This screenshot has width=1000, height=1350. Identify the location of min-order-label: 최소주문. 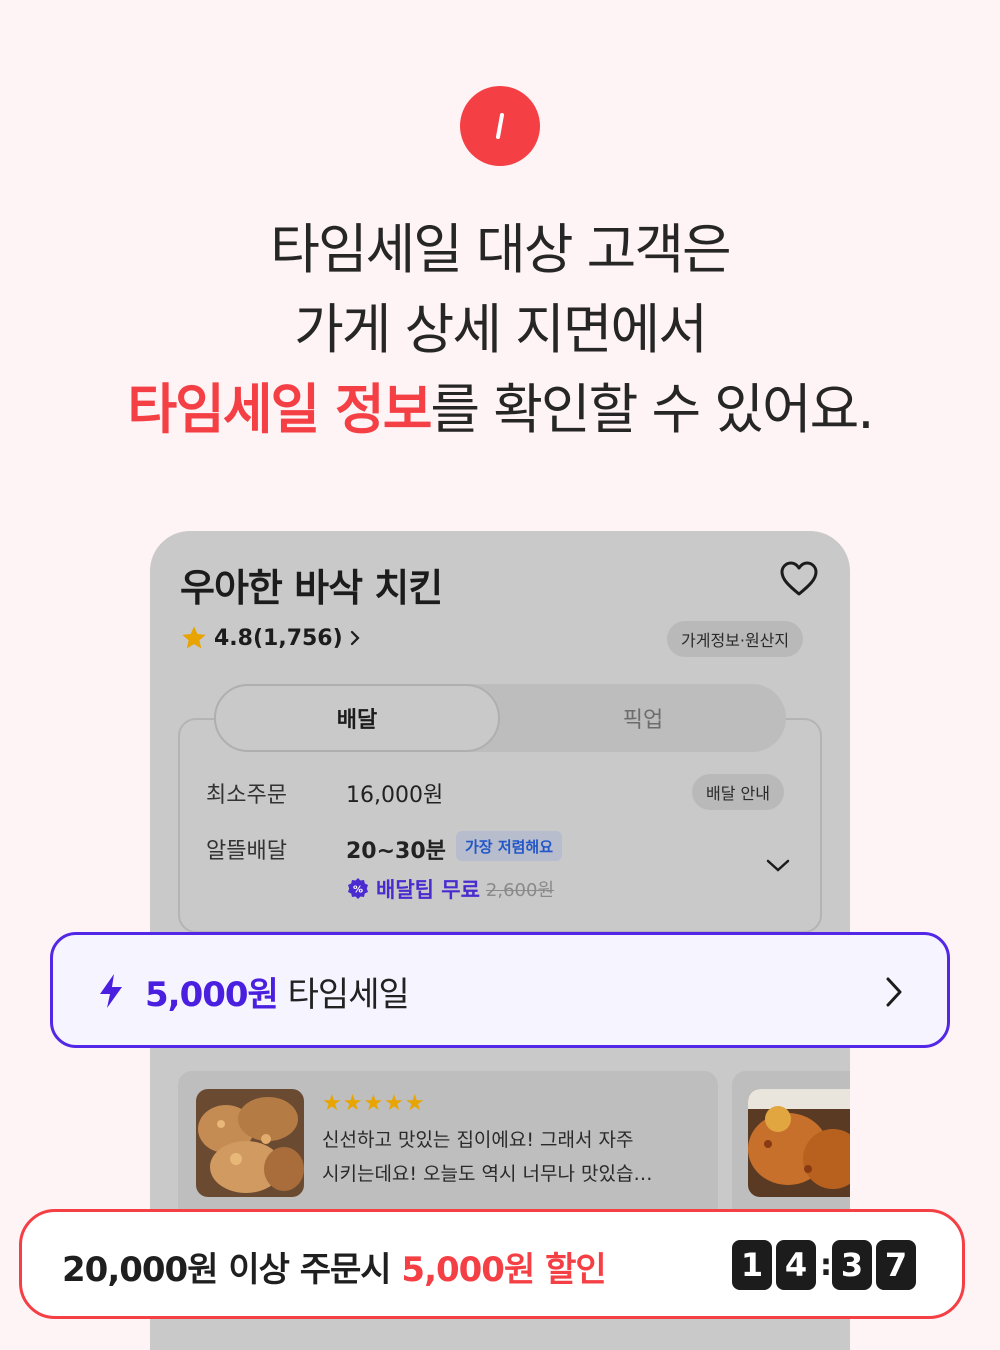
(246, 795).